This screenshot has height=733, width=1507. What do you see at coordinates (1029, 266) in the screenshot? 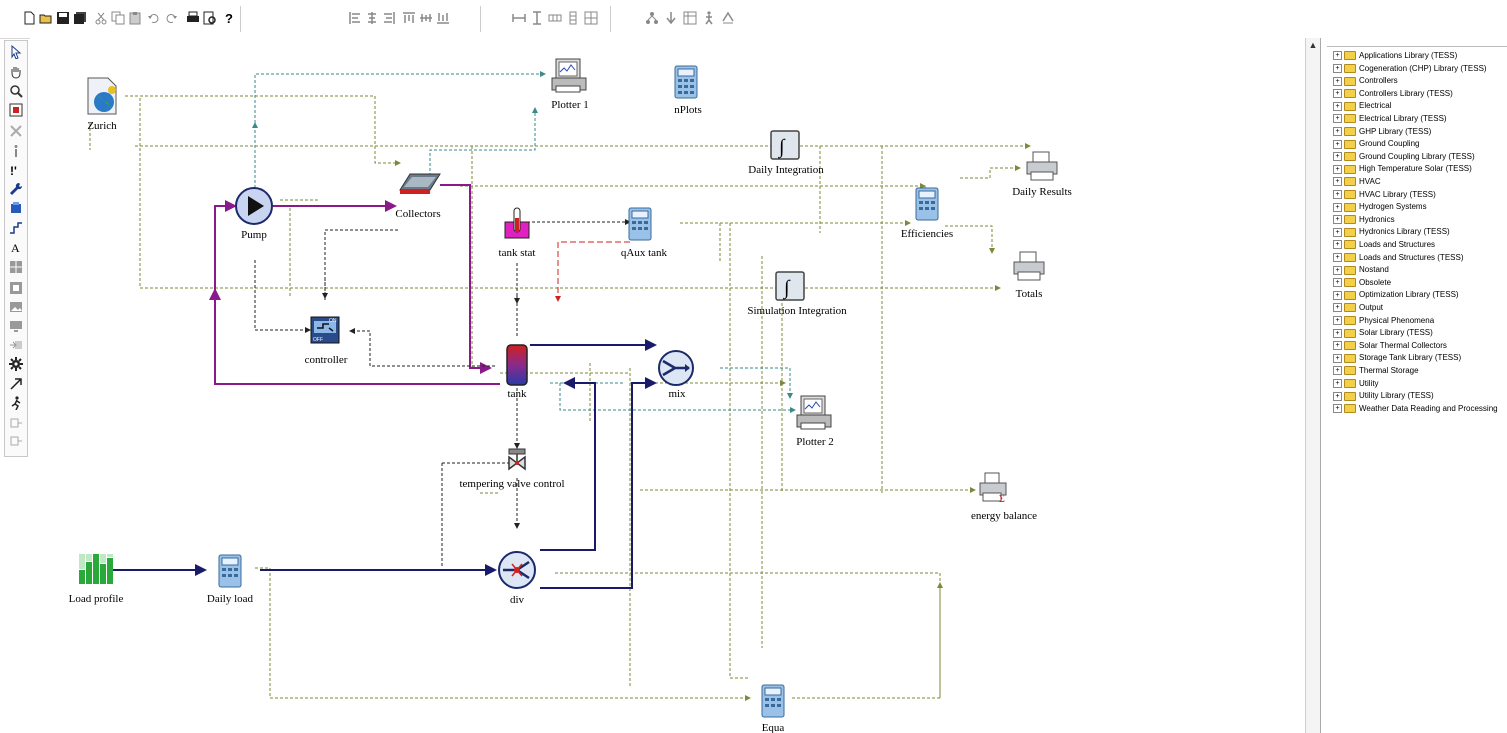
I see `totals-printer-icon` at bounding box center [1029, 266].